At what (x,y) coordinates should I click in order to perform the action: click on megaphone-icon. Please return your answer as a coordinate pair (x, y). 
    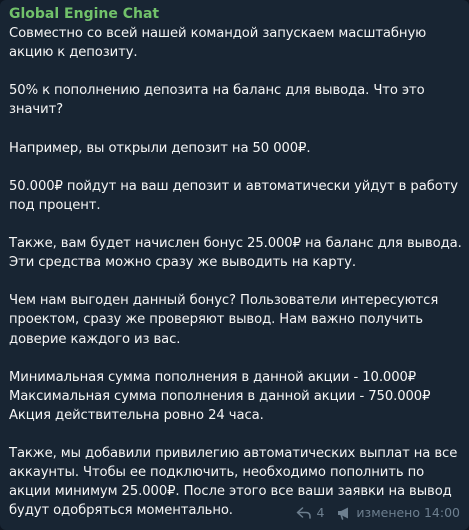
    Looking at the image, I should click on (344, 513).